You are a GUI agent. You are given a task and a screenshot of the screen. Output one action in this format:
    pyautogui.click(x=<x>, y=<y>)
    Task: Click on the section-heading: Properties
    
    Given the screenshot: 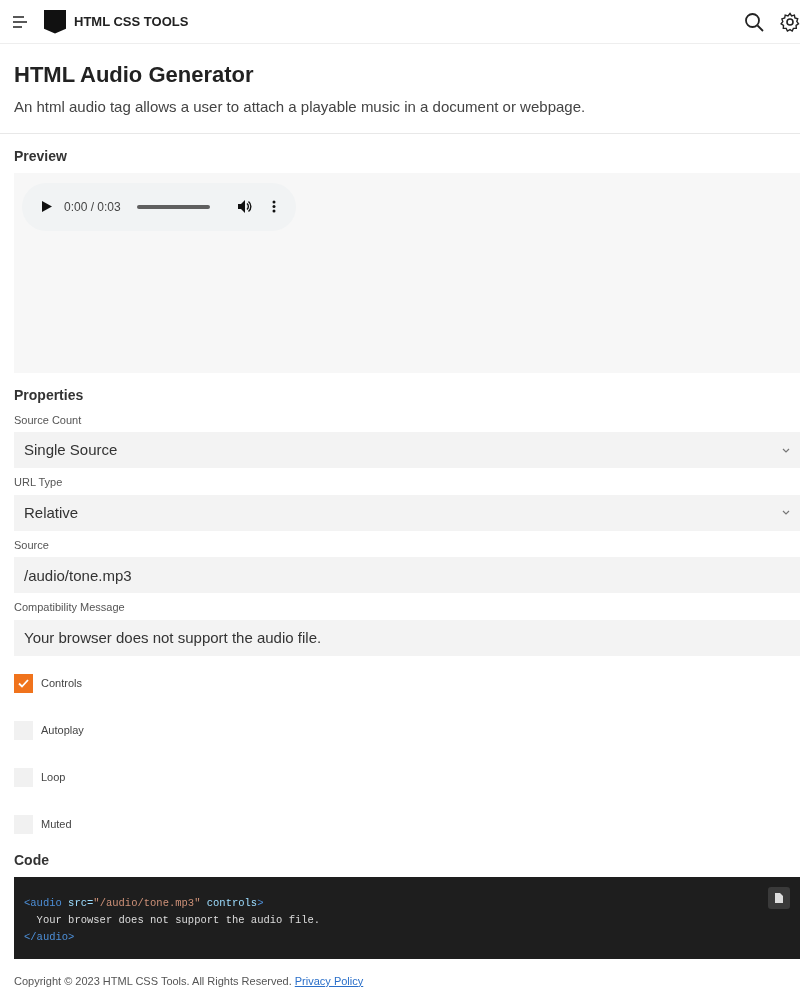 What is the action you would take?
    pyautogui.click(x=49, y=395)
    